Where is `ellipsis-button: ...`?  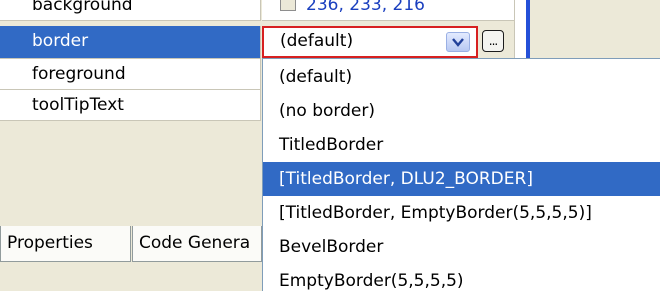 ellipsis-button: ... is located at coordinates (493, 41).